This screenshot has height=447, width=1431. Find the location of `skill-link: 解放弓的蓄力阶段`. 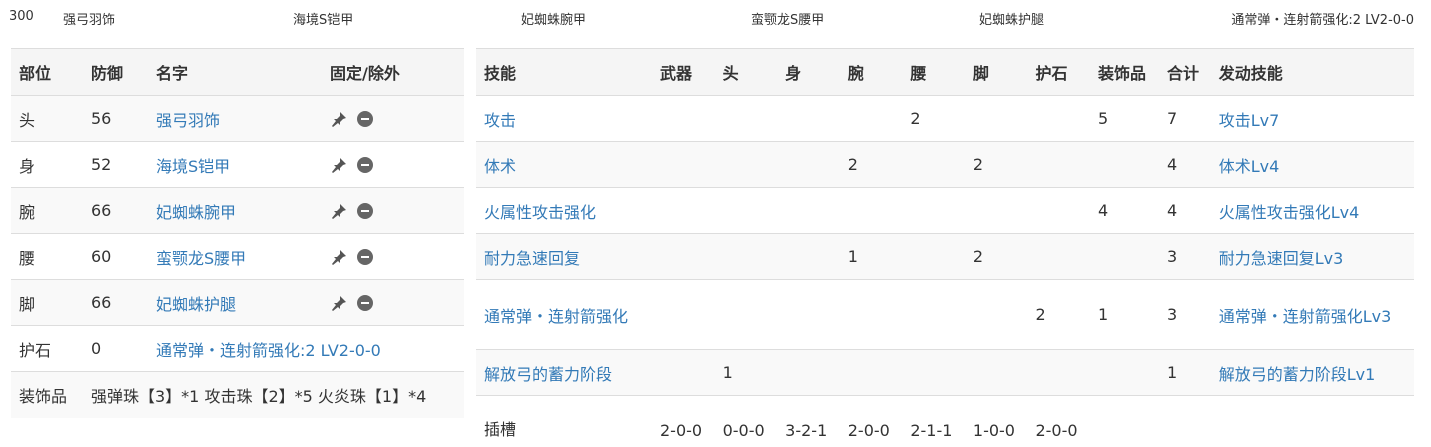

skill-link: 解放弓的蓄力阶段 is located at coordinates (548, 374).